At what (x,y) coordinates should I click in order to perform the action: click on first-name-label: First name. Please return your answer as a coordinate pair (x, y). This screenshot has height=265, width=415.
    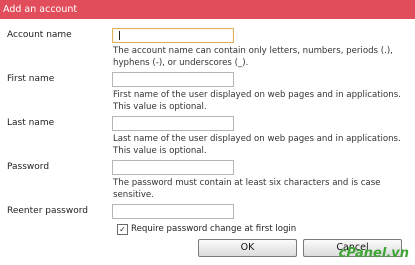
    Looking at the image, I should click on (31, 79).